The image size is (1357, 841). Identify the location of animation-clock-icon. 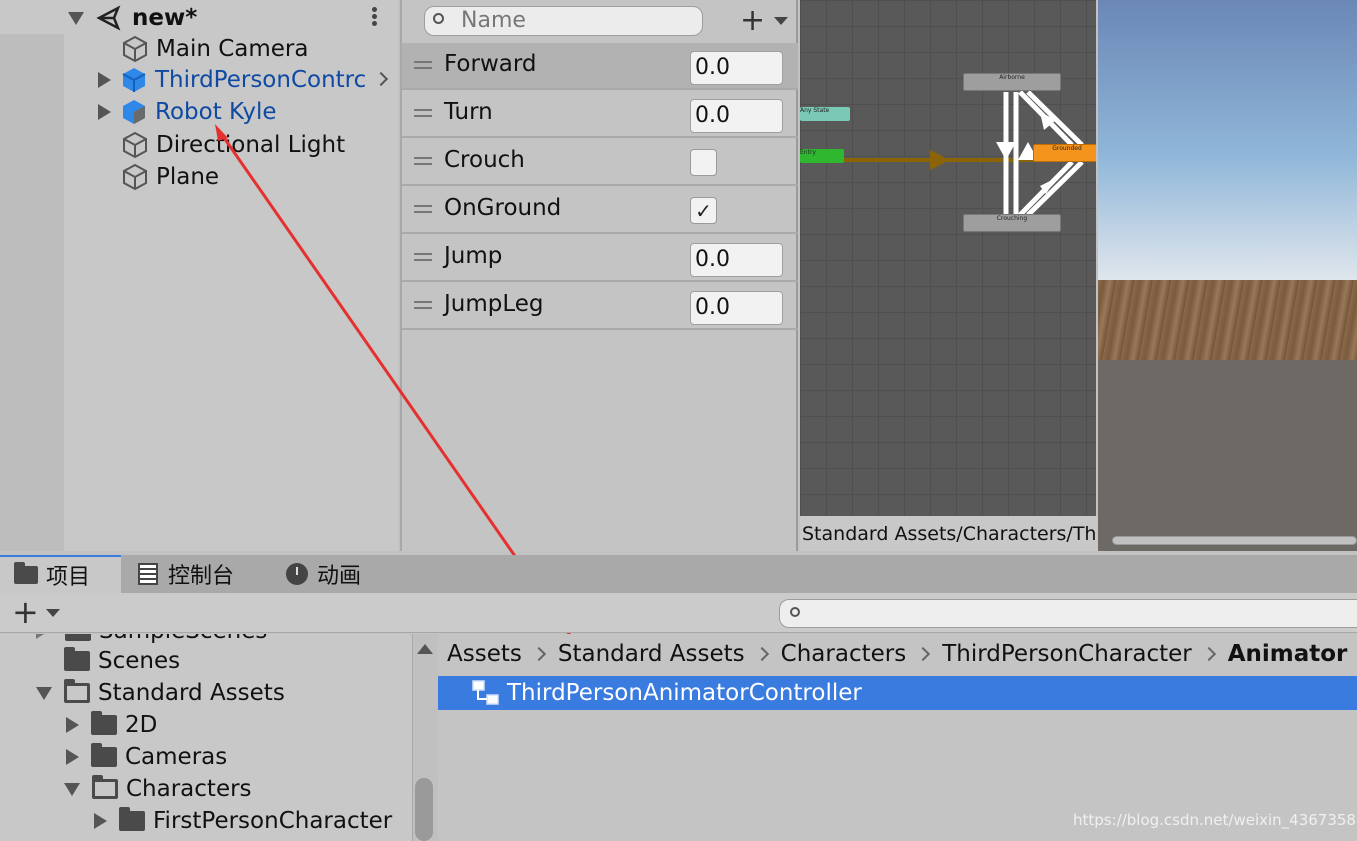
(297, 574).